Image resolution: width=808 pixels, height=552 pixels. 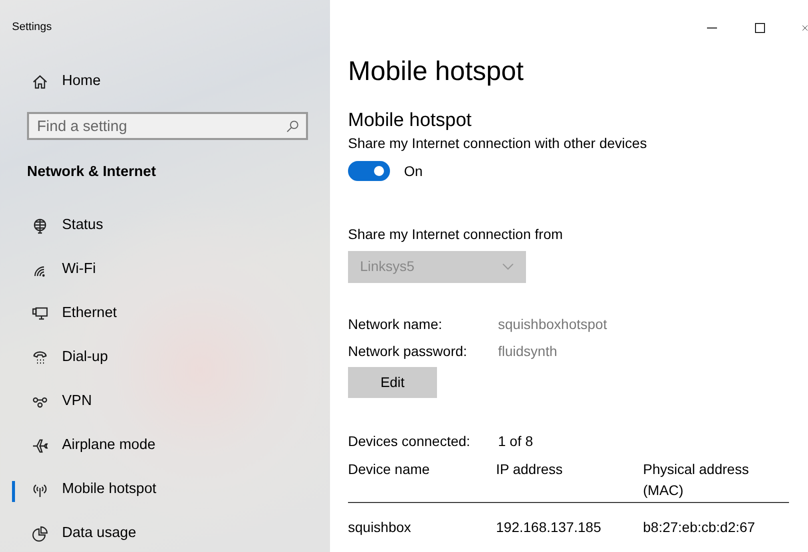 What do you see at coordinates (160, 402) in the screenshot?
I see `sidebar-item: VPN` at bounding box center [160, 402].